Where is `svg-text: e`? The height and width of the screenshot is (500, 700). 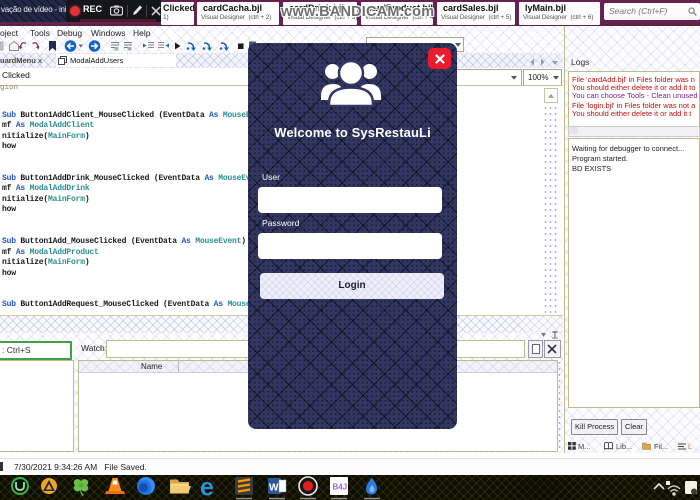
svg-text: e is located at coordinates (207, 487).